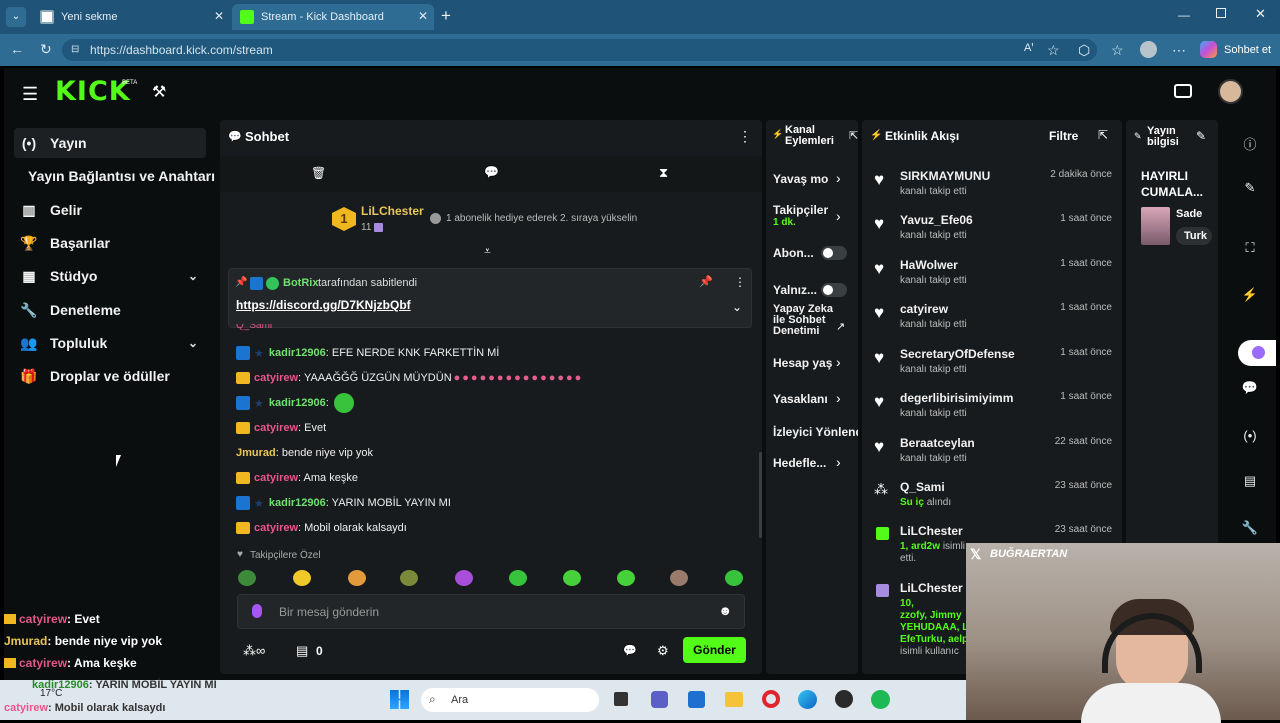  Describe the element at coordinates (1208, 49) in the screenshot. I see `copilot-icon` at that location.